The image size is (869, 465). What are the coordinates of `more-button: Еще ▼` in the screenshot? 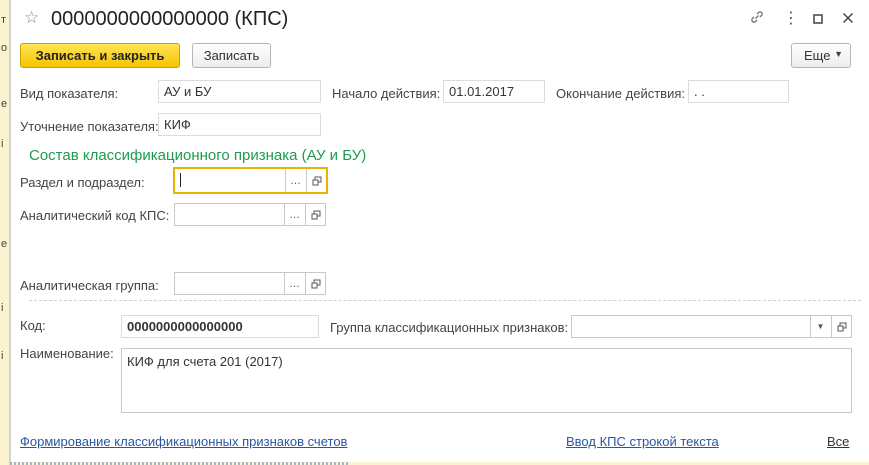 It's located at (821, 55).